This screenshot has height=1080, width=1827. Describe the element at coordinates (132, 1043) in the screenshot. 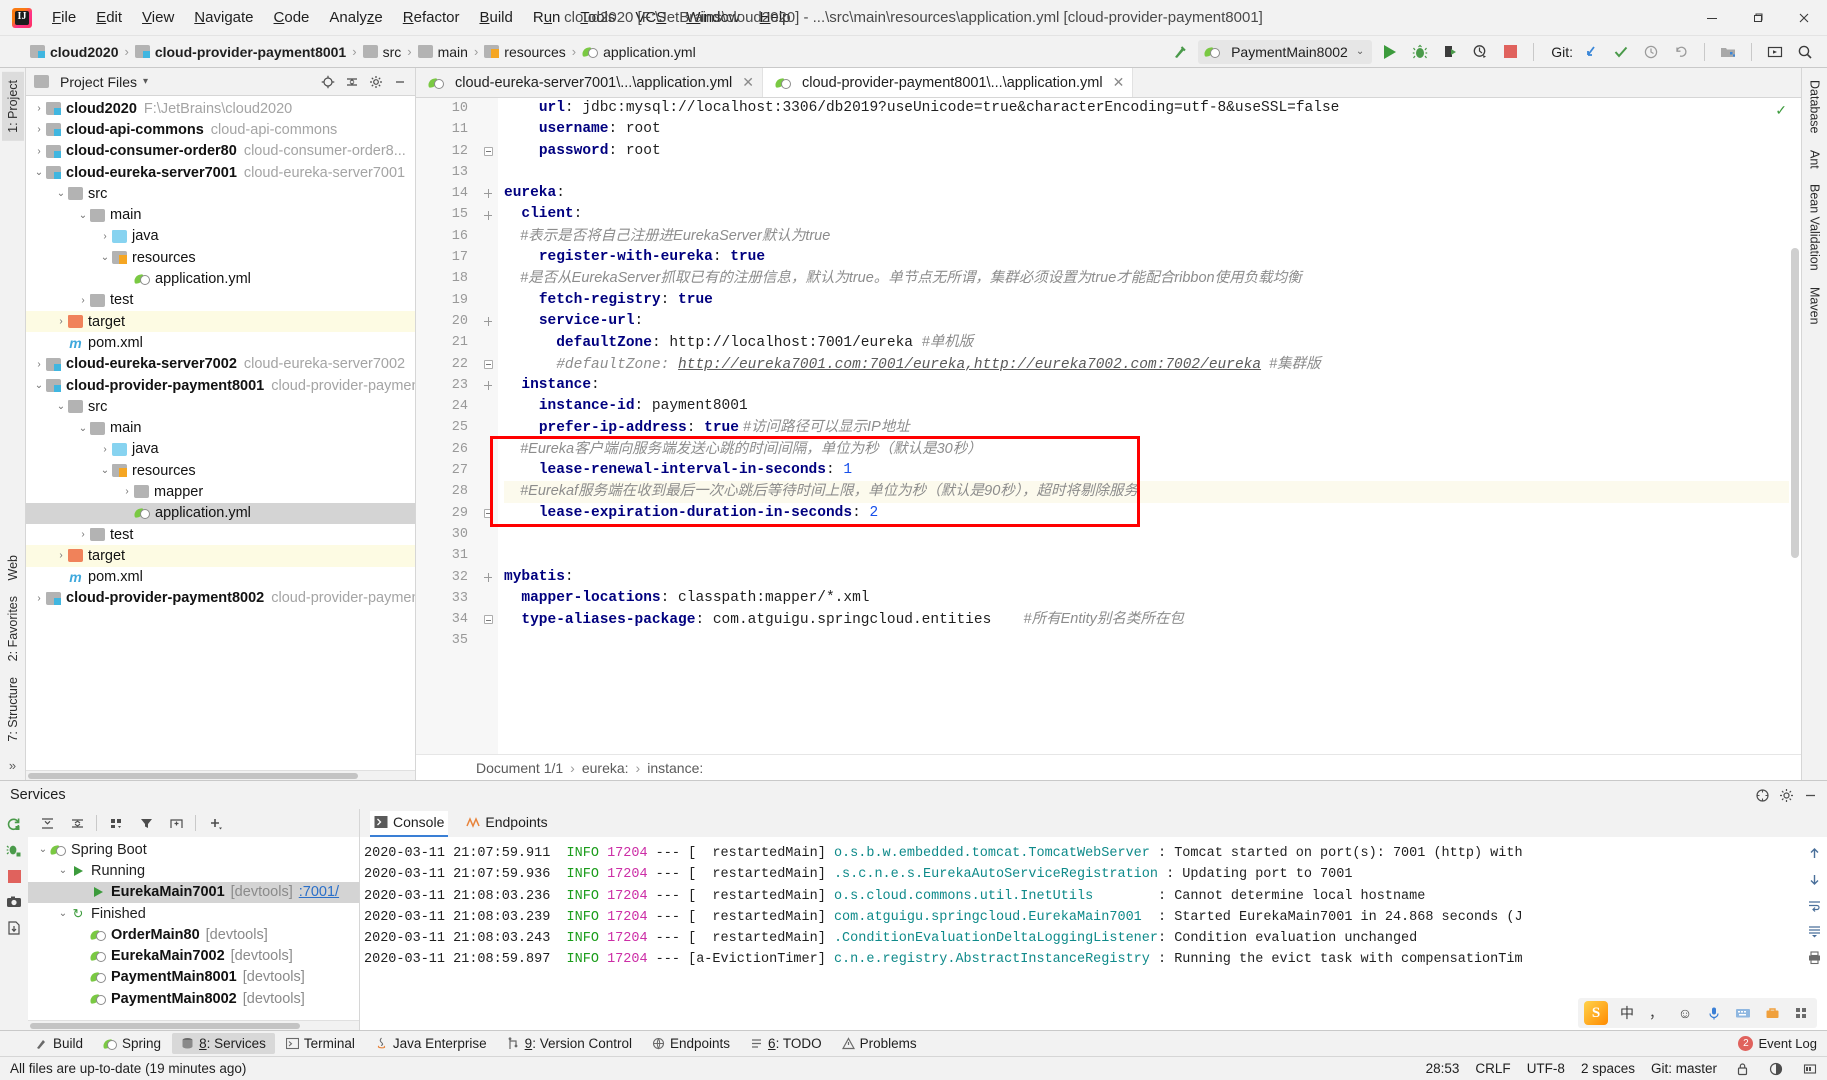

I see `bottom-tab-spring: Spring` at that location.